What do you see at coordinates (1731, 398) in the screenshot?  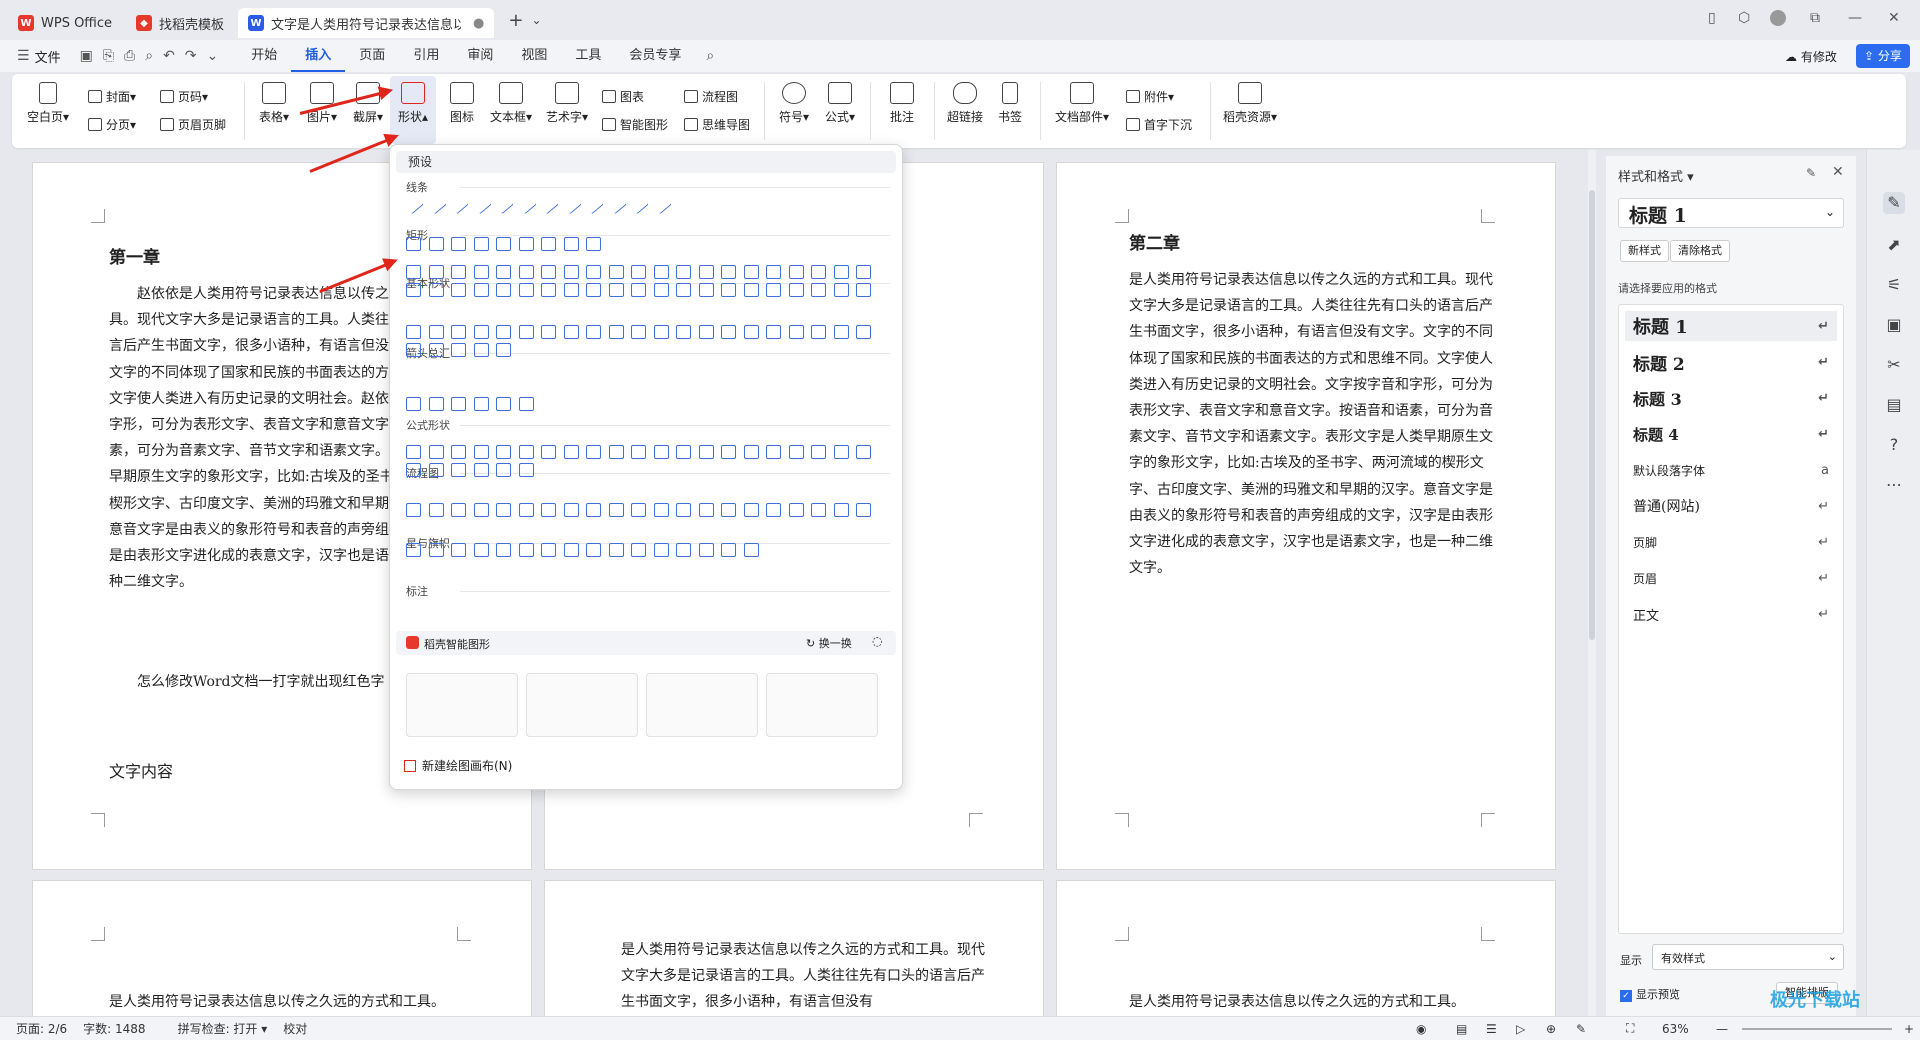 I see `style-item-heading3: 标题 3 ↵` at bounding box center [1731, 398].